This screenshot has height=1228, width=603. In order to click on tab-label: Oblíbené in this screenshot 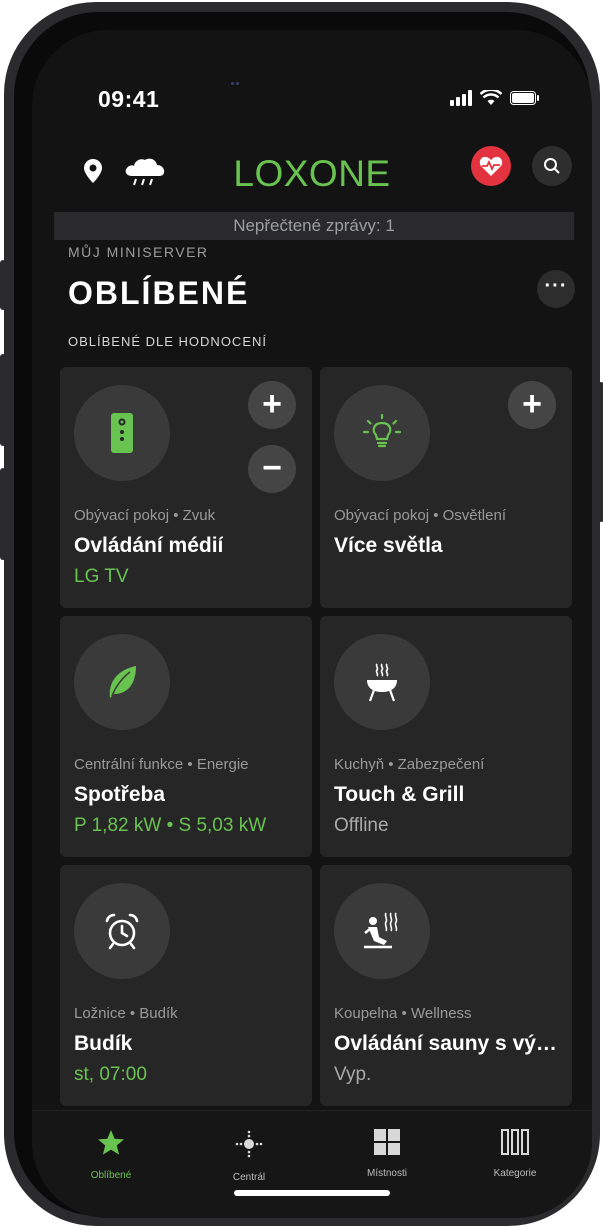, I will do `click(111, 1175)`.